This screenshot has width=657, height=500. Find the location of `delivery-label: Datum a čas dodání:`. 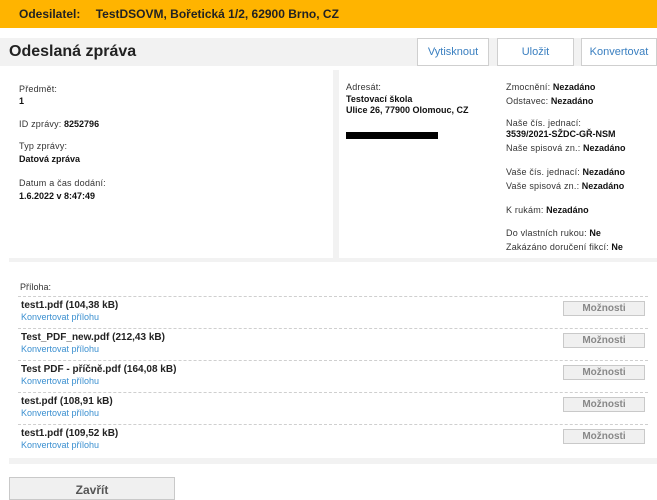

delivery-label: Datum a čas dodání: is located at coordinates (62, 183).